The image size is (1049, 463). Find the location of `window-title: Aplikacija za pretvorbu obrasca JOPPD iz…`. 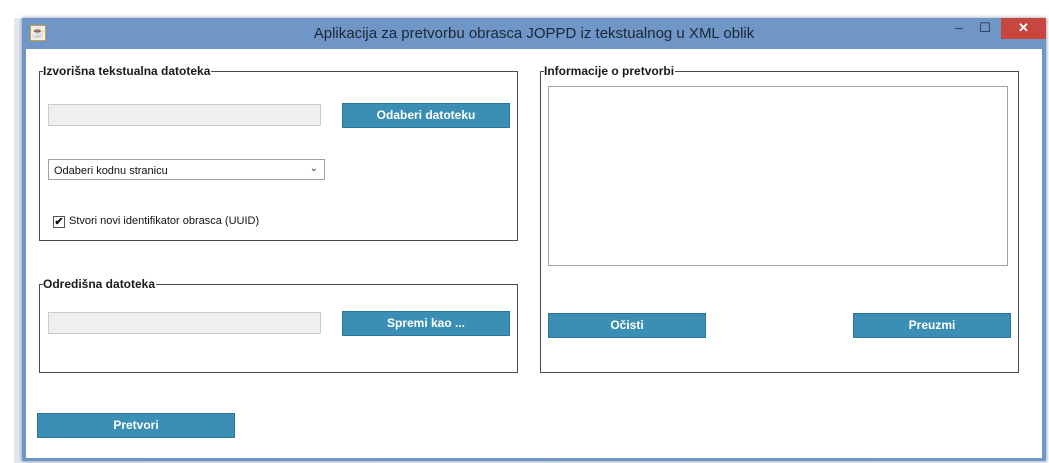

window-title: Aplikacija za pretvorbu obrasca JOPPD iz… is located at coordinates (534, 33).